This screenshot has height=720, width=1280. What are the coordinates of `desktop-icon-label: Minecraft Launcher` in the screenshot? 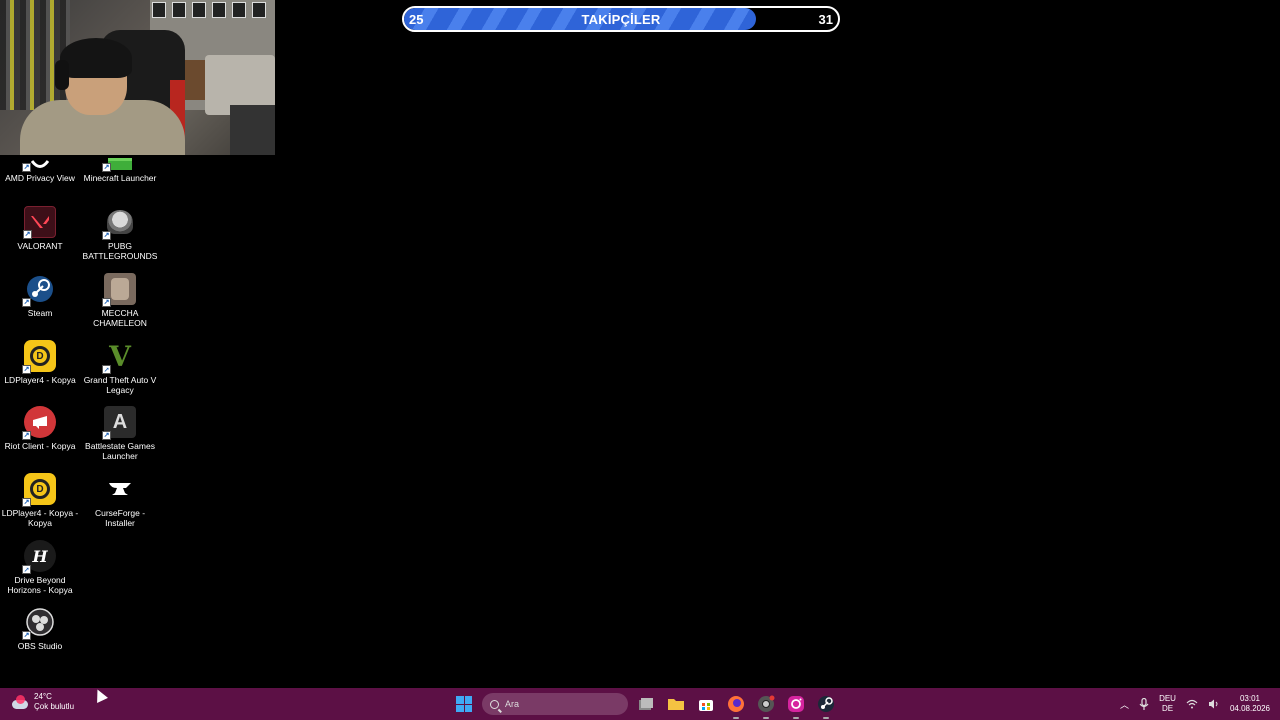 It's located at (120, 178).